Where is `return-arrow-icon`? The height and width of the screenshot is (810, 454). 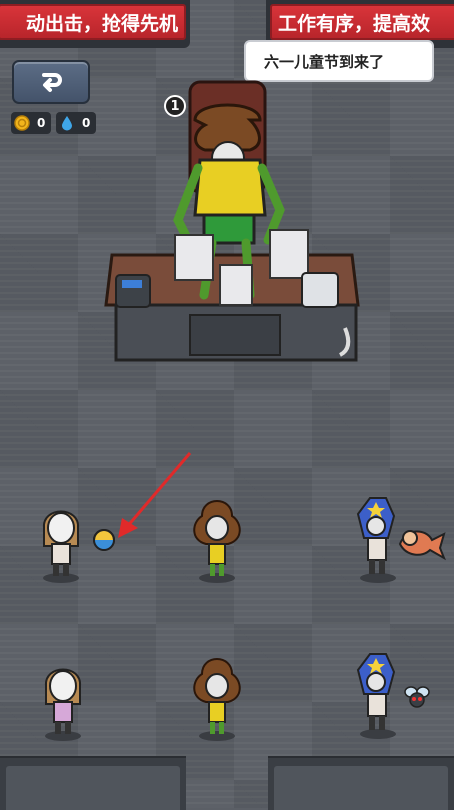 return-arrow-icon is located at coordinates (52, 82).